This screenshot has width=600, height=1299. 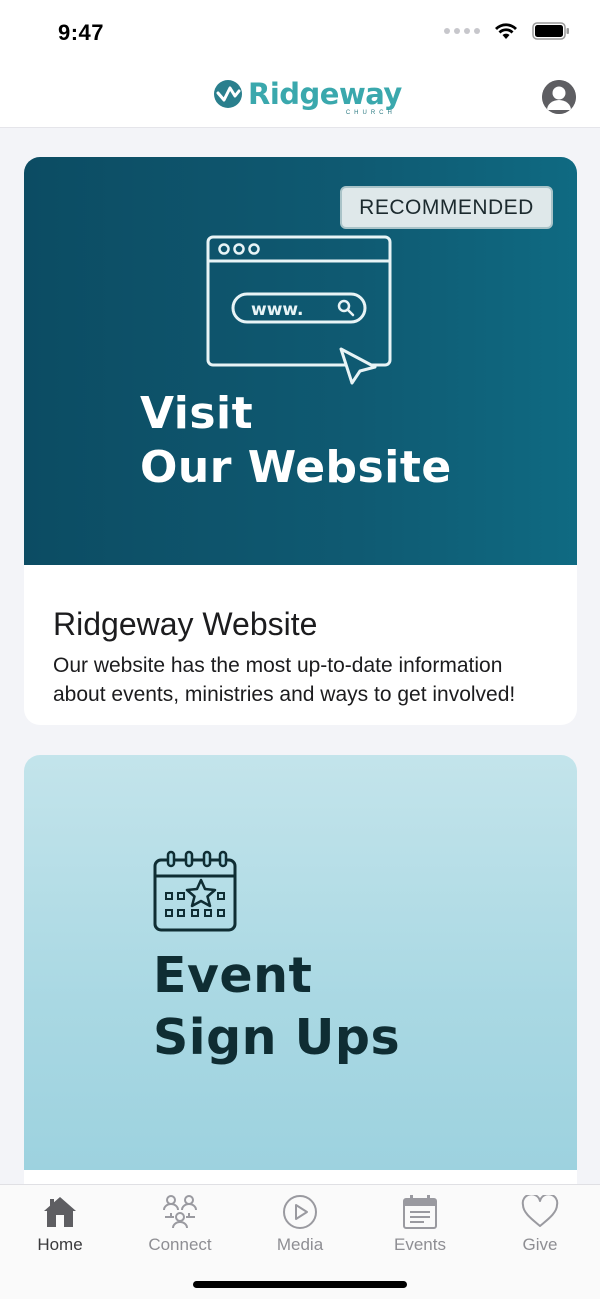 I want to click on home-indicator, so click(x=300, y=1284).